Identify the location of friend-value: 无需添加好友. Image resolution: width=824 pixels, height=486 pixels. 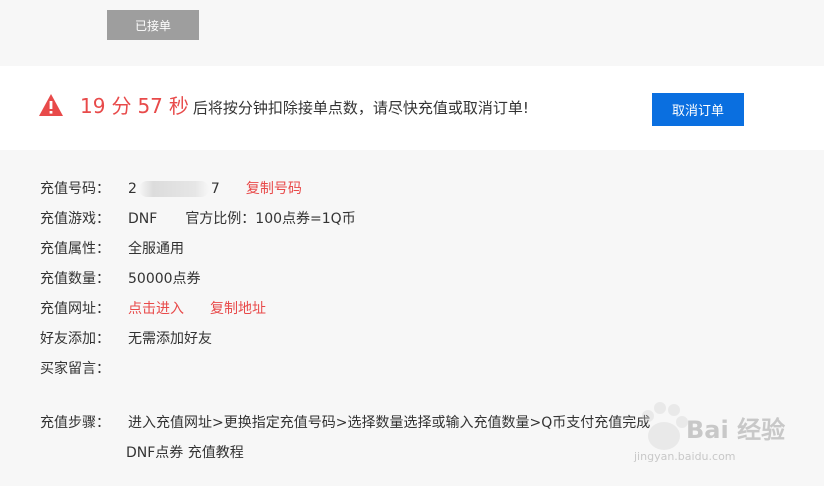
(170, 339).